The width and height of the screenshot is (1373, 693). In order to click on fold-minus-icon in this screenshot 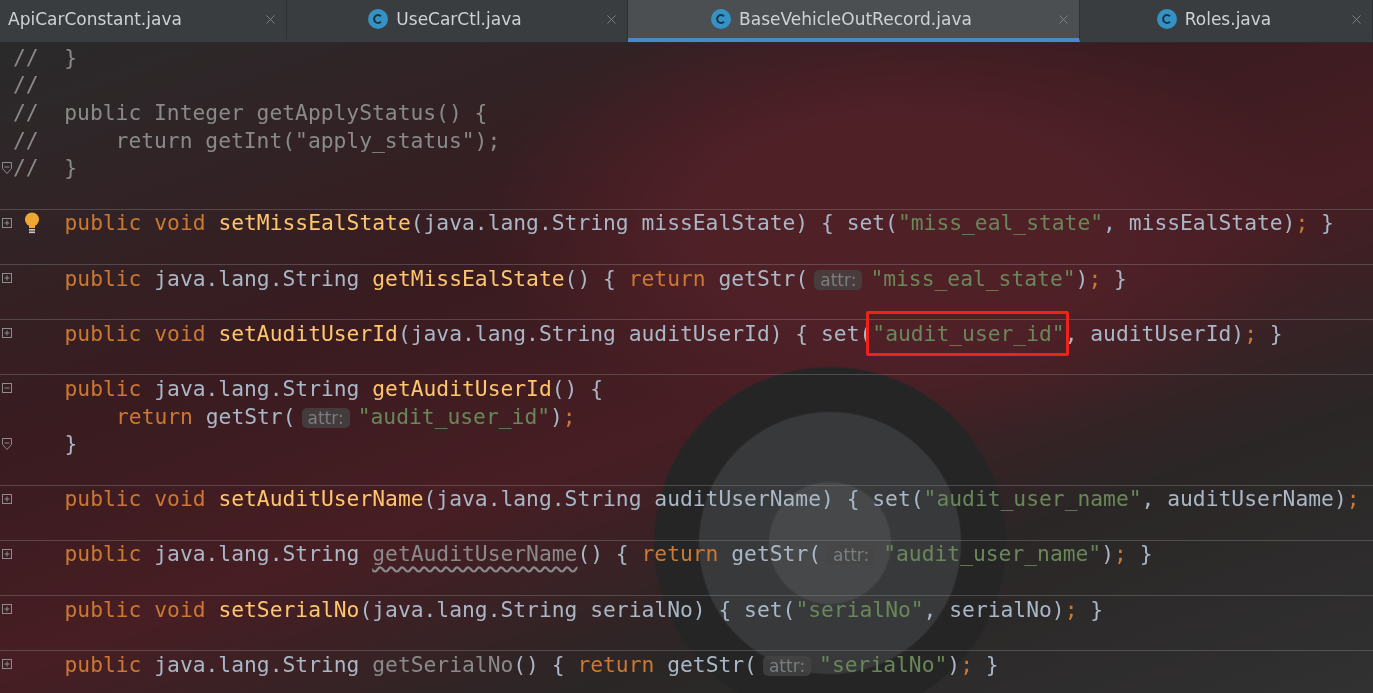, I will do `click(6, 388)`.